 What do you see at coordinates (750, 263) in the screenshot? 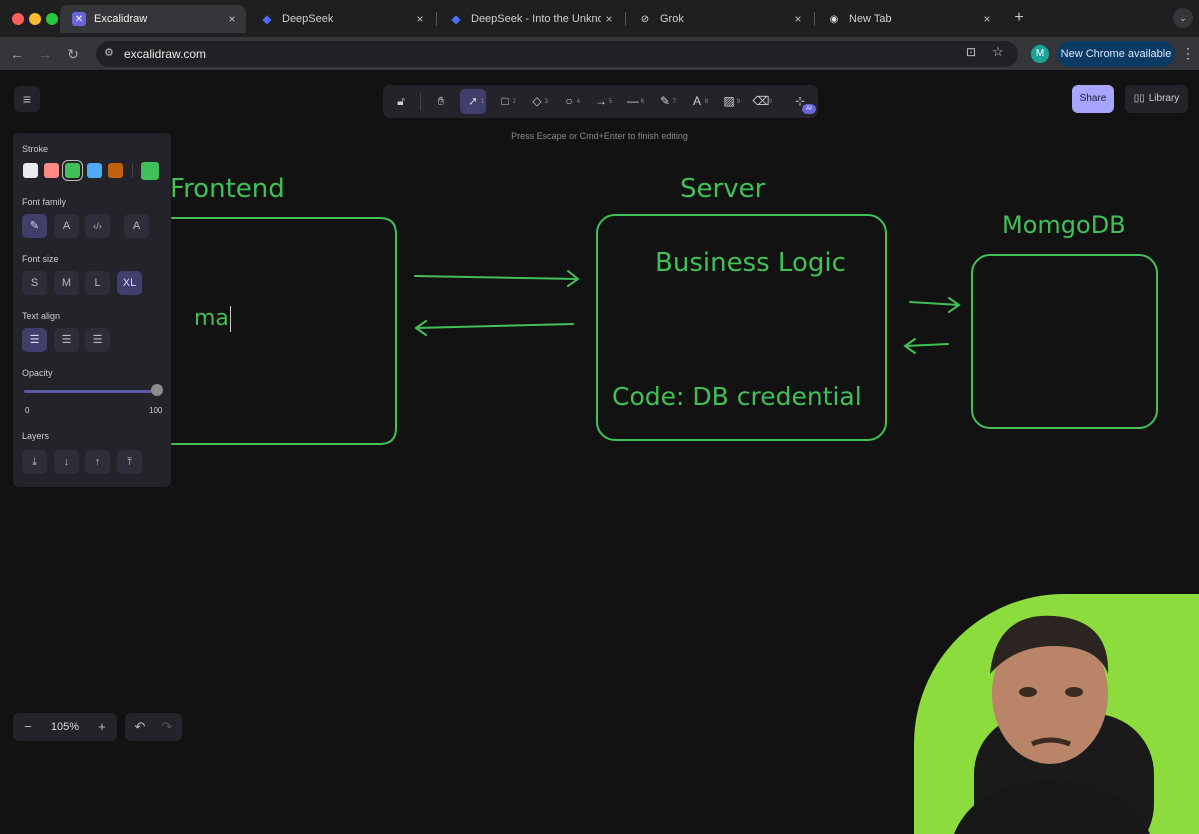
I see `business-logic-text: Business Logic` at bounding box center [750, 263].